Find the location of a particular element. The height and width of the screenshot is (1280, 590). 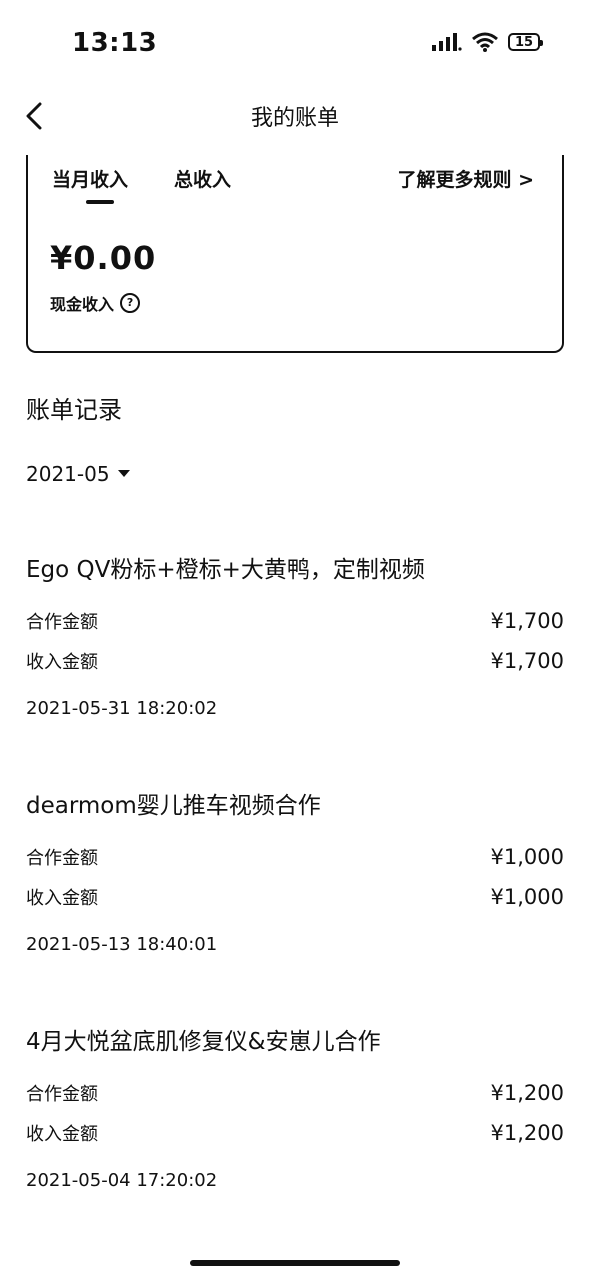

record-timestamp: 2021-05-13 18:40:01 is located at coordinates (122, 944).